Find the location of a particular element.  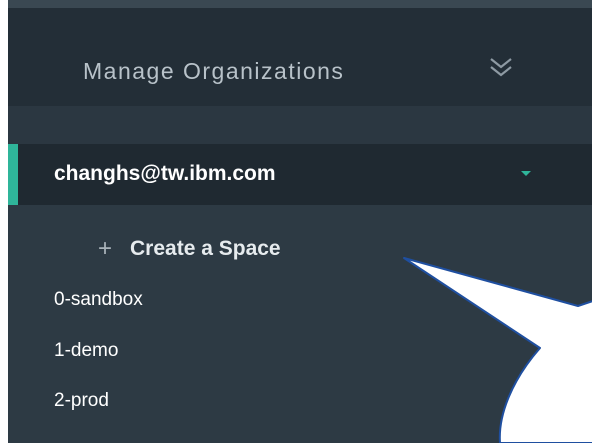

space-item-2-prod: 2-prod is located at coordinates (81, 401).